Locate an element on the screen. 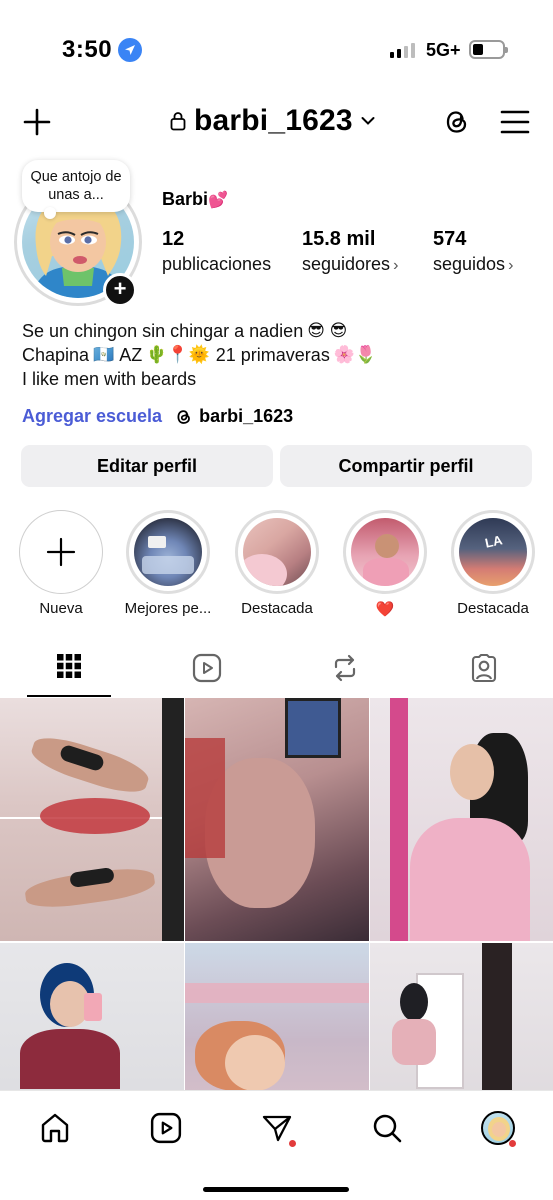 Image resolution: width=553 pixels, height=1200 pixels. bio-text-3: I like men with beards is located at coordinates (109, 379).